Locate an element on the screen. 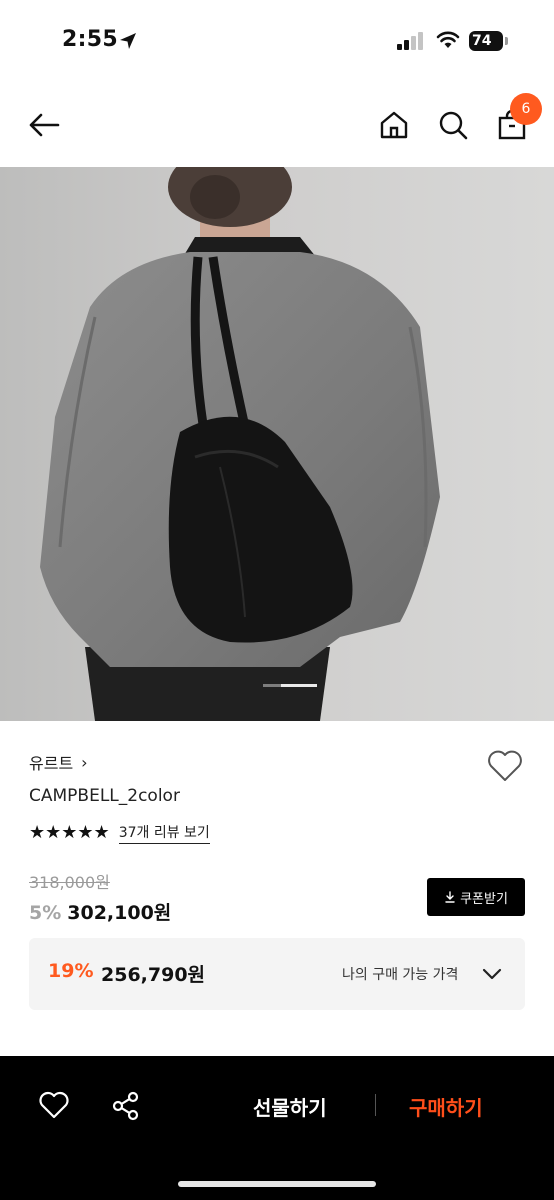  my-price-label: 나의 구매 가능 가격 is located at coordinates (400, 975).